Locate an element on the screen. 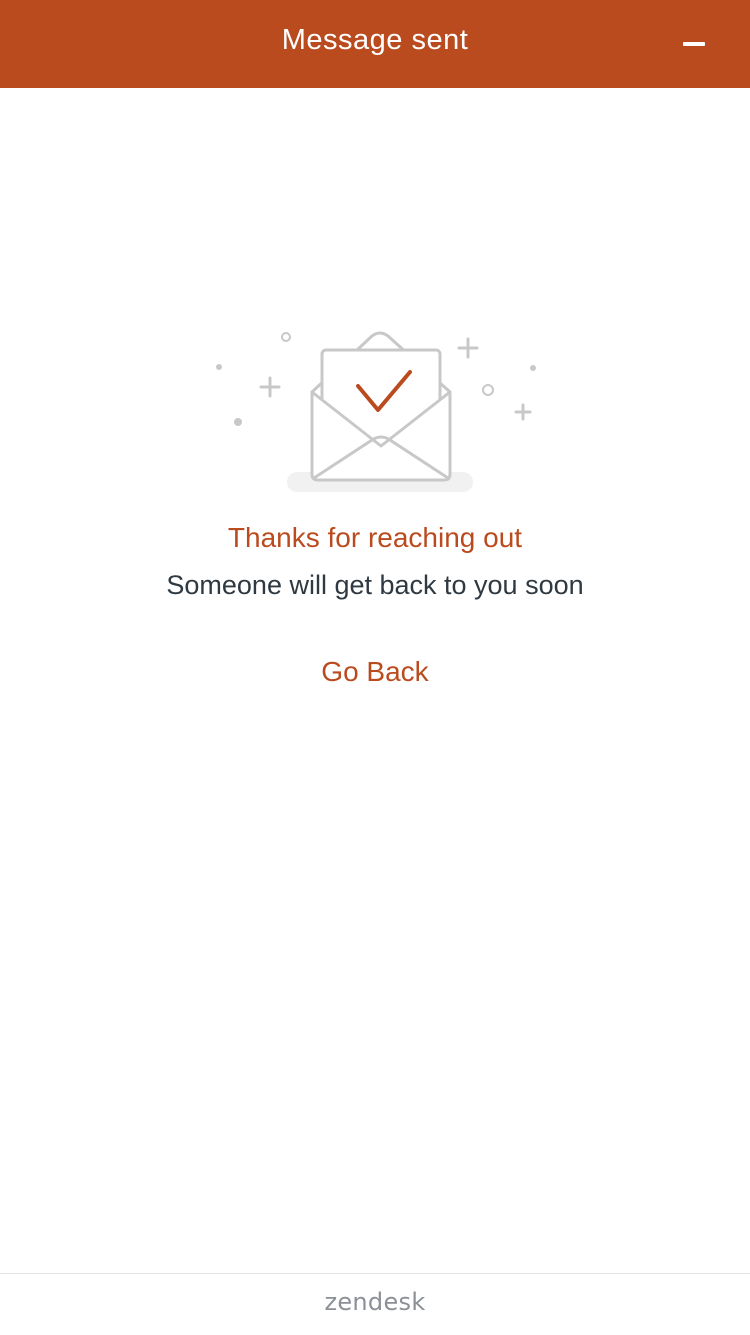 This screenshot has width=750, height=1335. confirmation-subtext: Someone will get back to you soon is located at coordinates (375, 585).